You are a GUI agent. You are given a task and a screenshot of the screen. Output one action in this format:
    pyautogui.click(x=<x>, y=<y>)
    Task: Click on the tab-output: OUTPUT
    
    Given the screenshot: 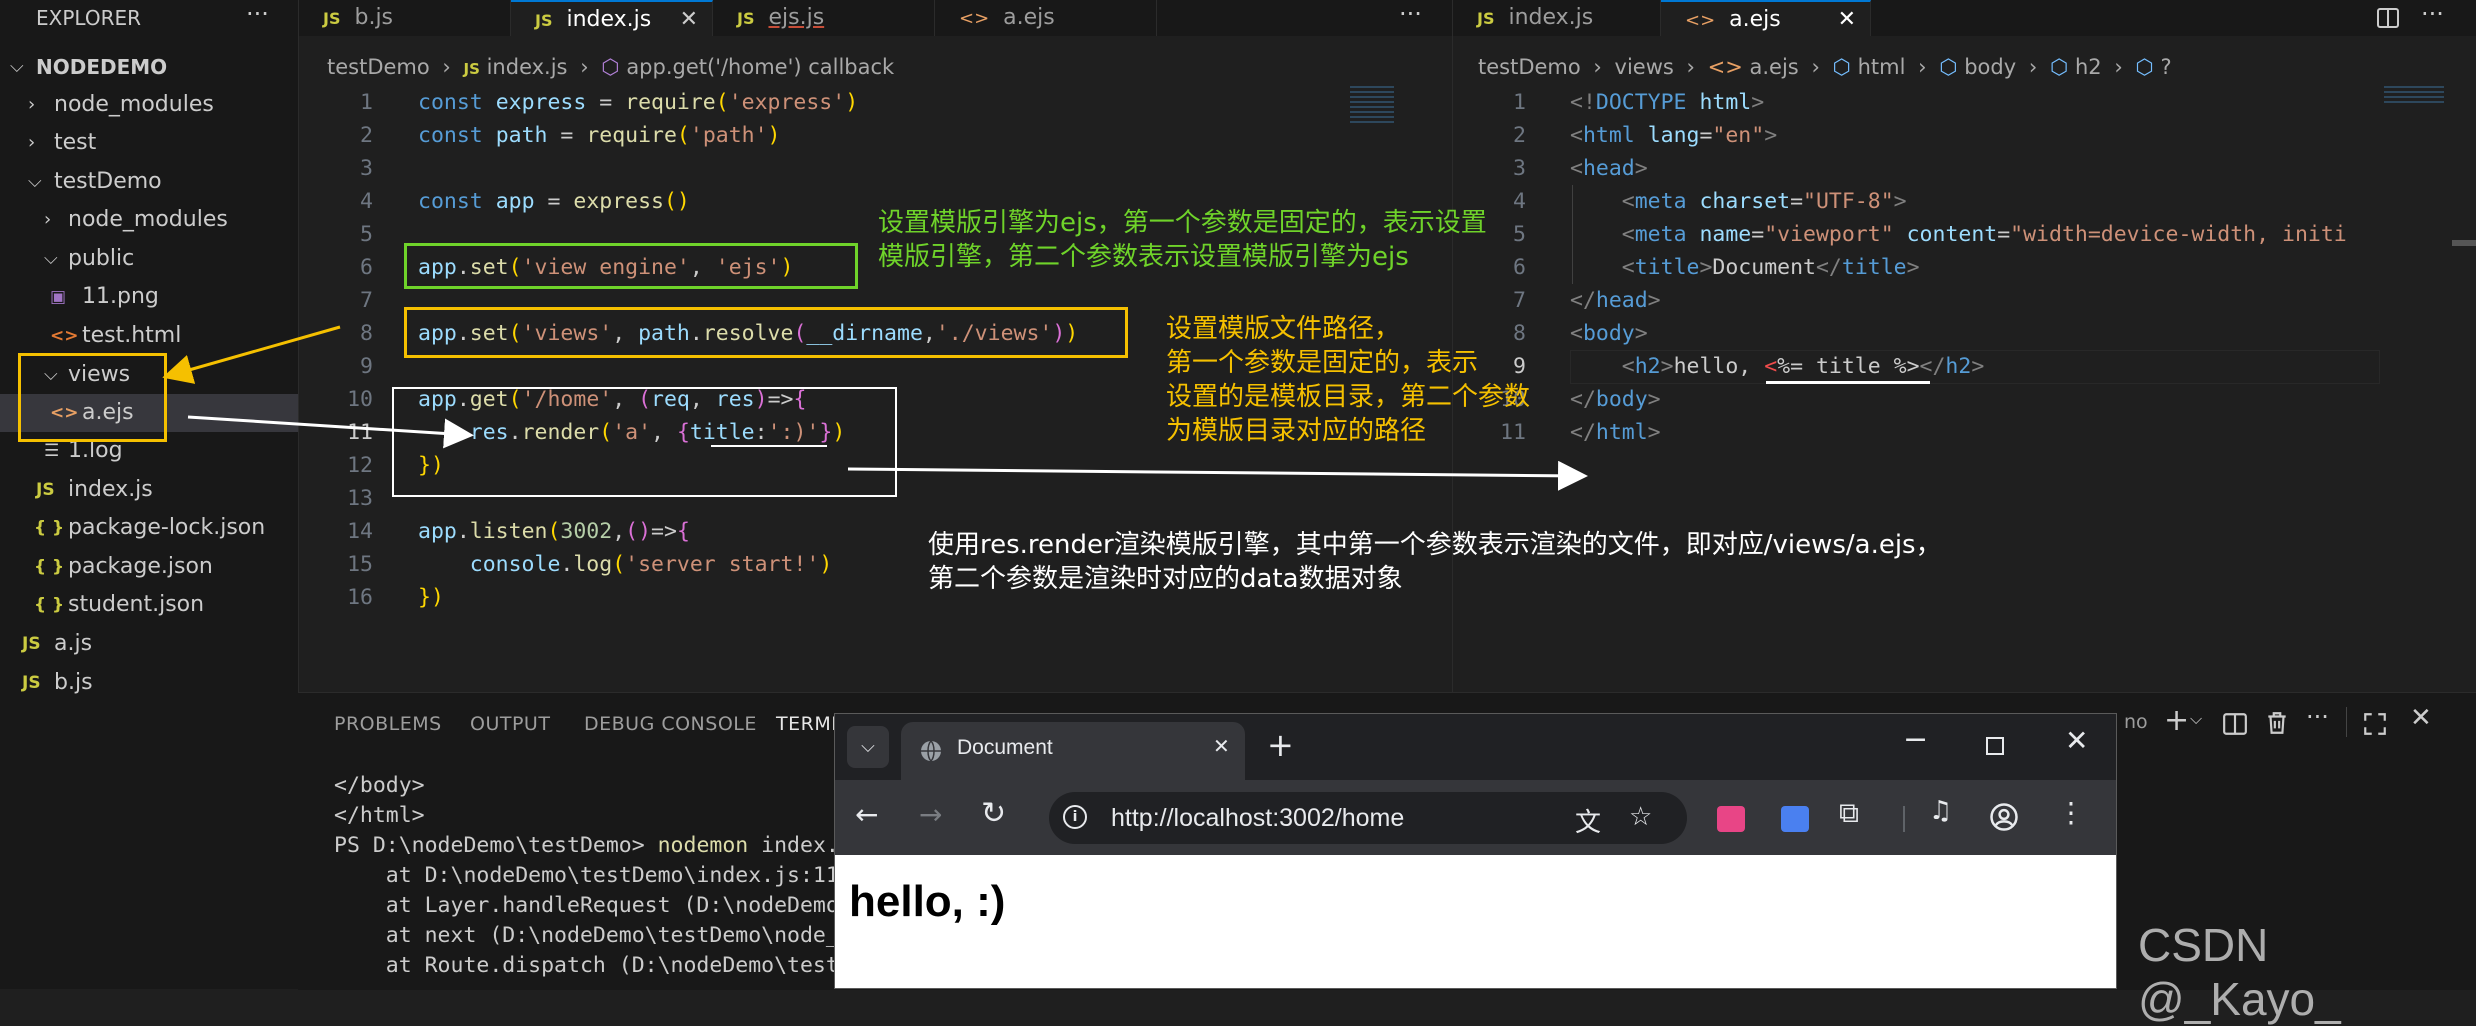 What is the action you would take?
    pyautogui.click(x=510, y=724)
    